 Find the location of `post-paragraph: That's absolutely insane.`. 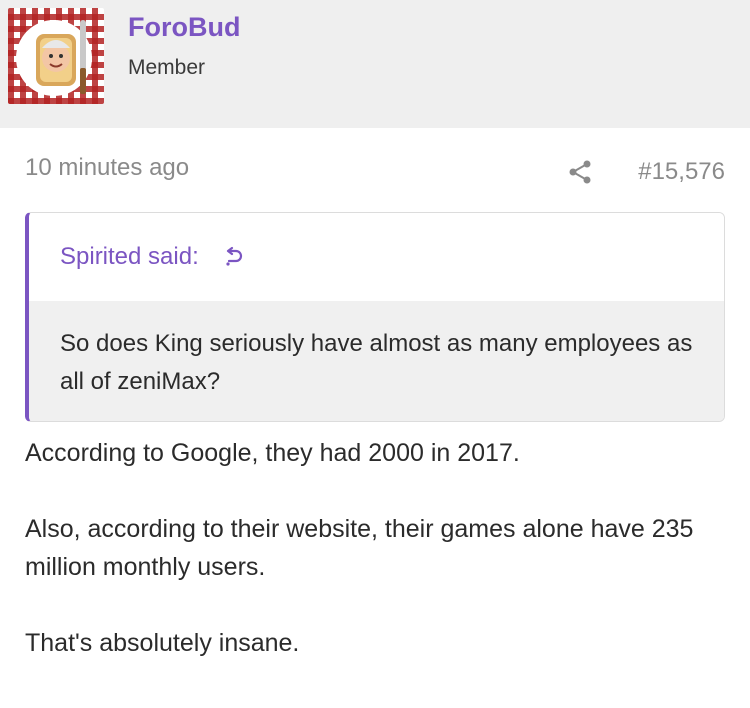

post-paragraph: That's absolutely insane. is located at coordinates (162, 643).